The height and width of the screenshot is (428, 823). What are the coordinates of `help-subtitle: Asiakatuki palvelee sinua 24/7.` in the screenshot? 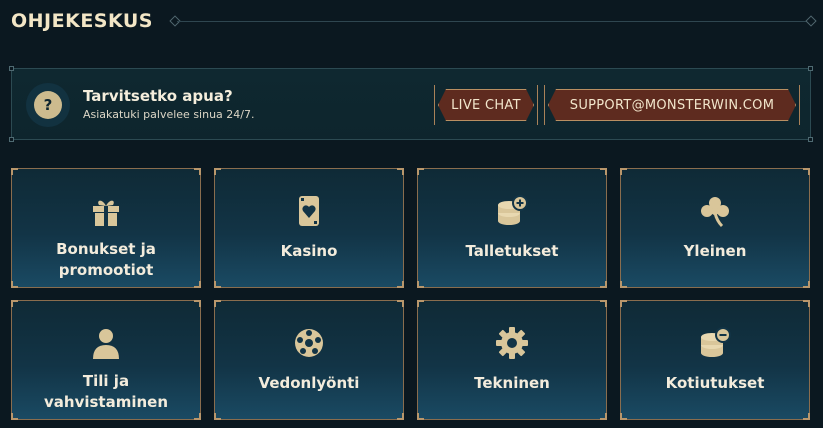 It's located at (169, 114).